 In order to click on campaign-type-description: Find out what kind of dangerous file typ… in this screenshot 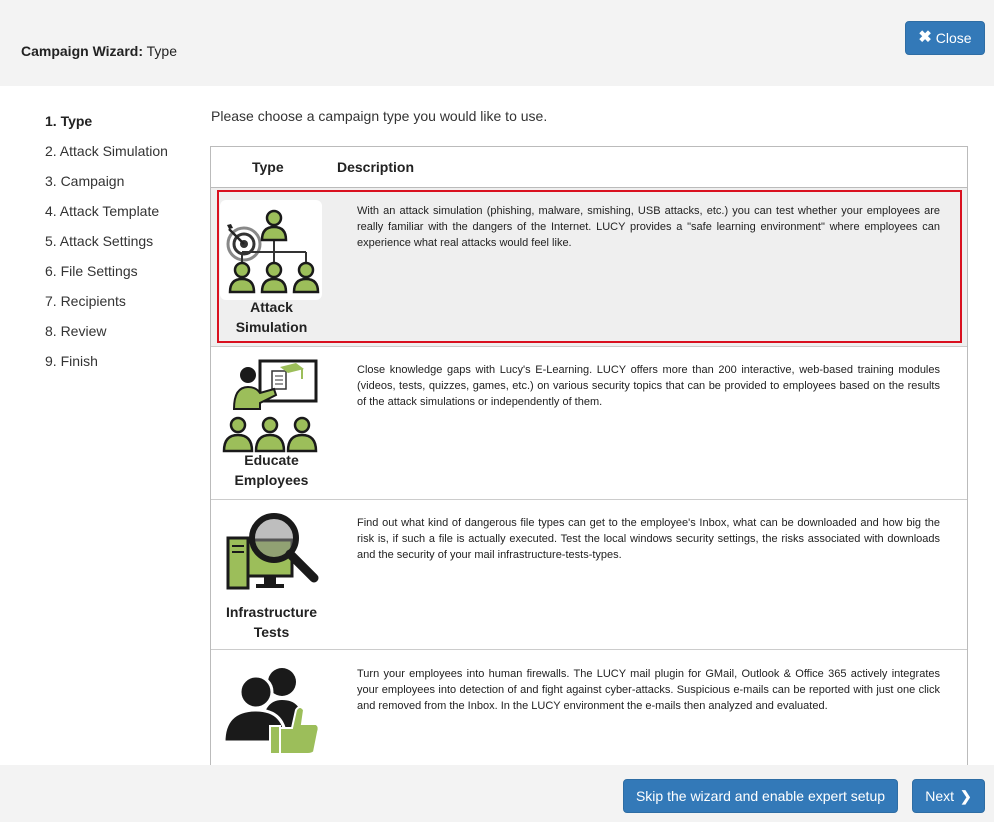, I will do `click(648, 539)`.